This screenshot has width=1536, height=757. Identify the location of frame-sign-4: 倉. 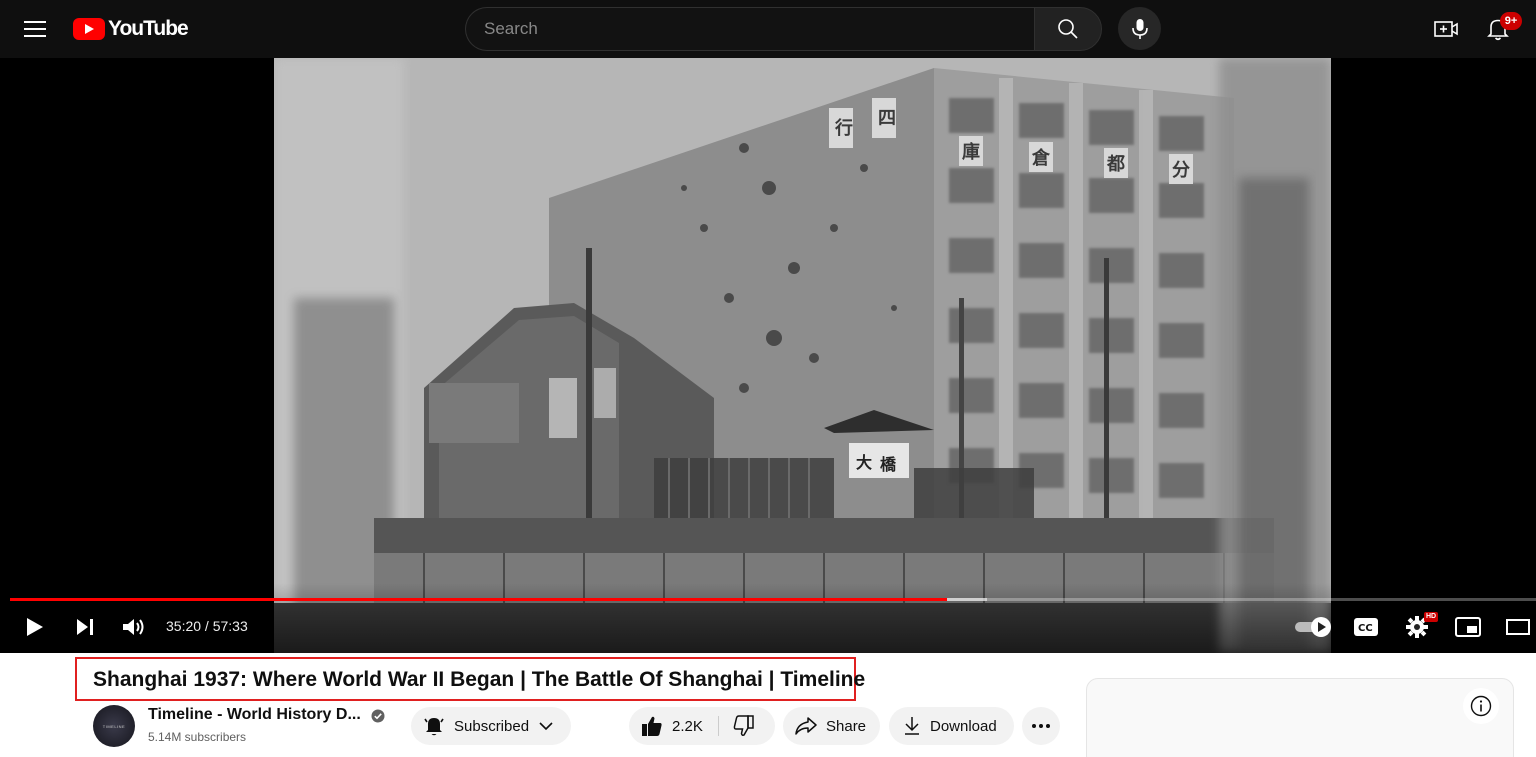
(1041, 158).